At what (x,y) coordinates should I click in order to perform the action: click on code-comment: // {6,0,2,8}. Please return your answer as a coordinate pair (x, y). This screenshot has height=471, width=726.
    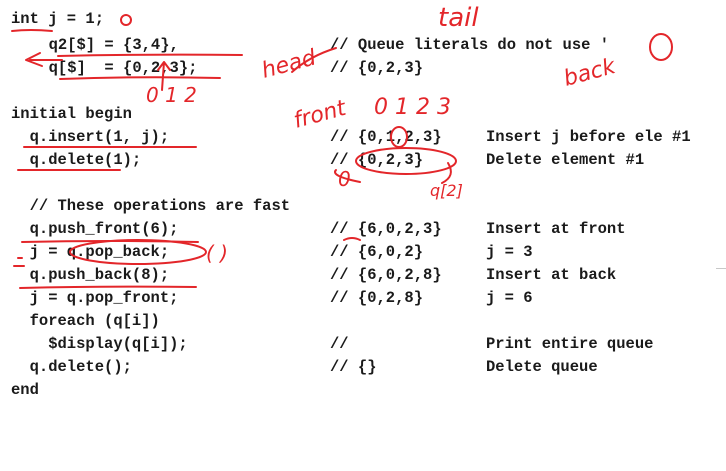
    Looking at the image, I should click on (386, 275).